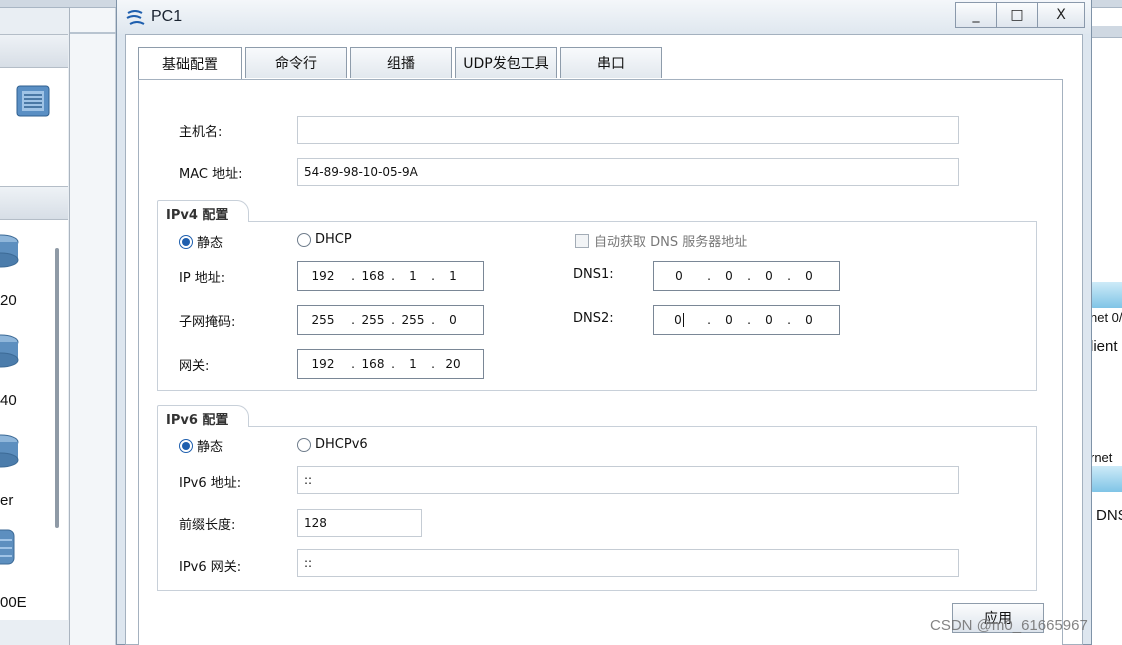  Describe the element at coordinates (211, 174) in the screenshot. I see `mac-label: MAC 地址:` at that location.